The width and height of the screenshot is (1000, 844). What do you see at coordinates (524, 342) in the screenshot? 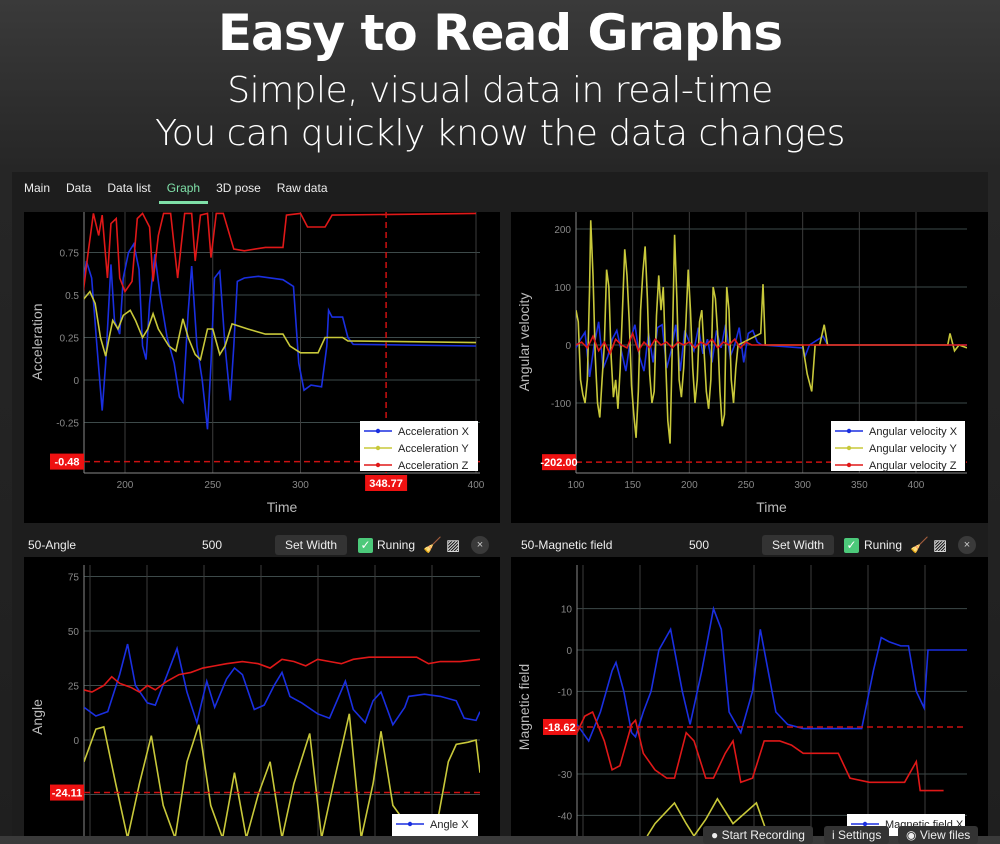
I see `y-axis-label: Angular velocity` at bounding box center [524, 342].